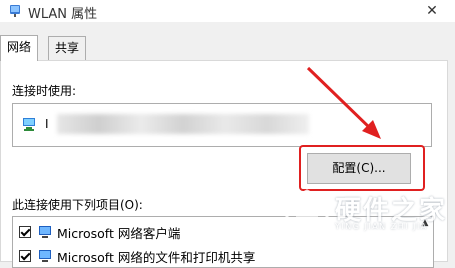 The image size is (455, 268). Describe the element at coordinates (45, 232) in the screenshot. I see `network-client-icon` at that location.